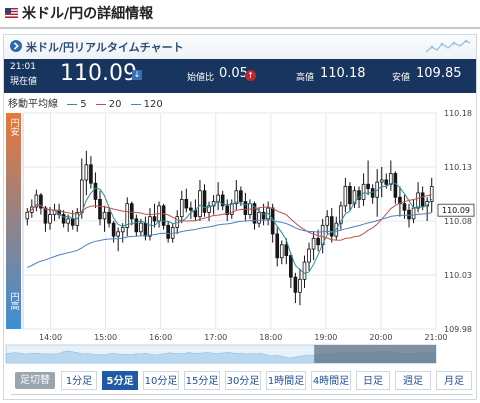 The image size is (480, 403). What do you see at coordinates (331, 380) in the screenshot?
I see `timeframe-button: 4時間足` at bounding box center [331, 380].